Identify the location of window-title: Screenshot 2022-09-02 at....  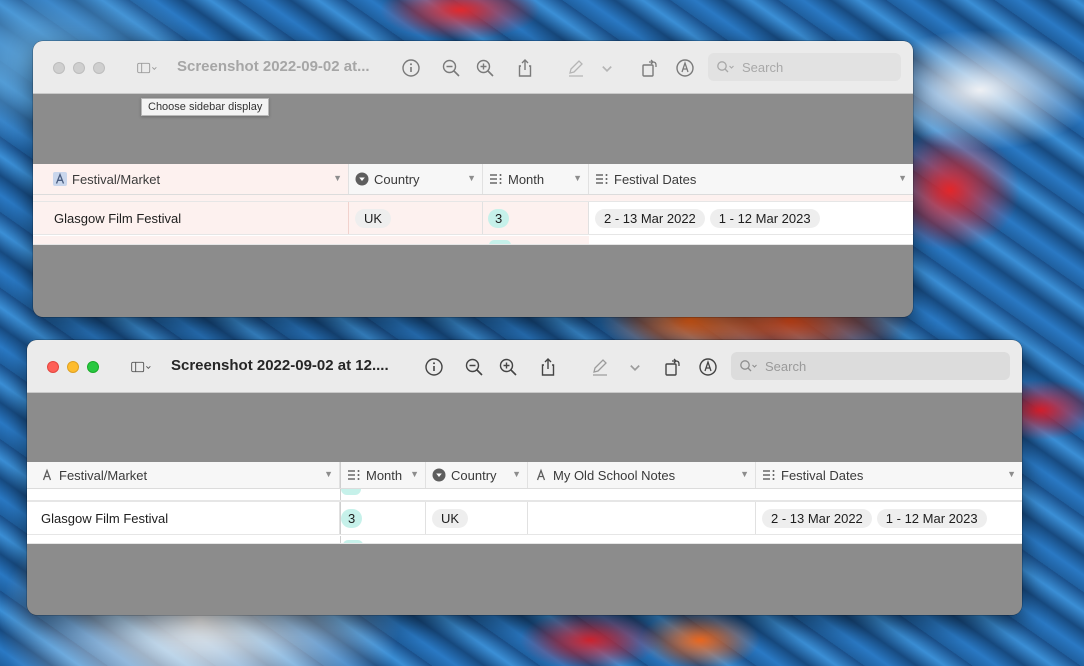
(273, 66).